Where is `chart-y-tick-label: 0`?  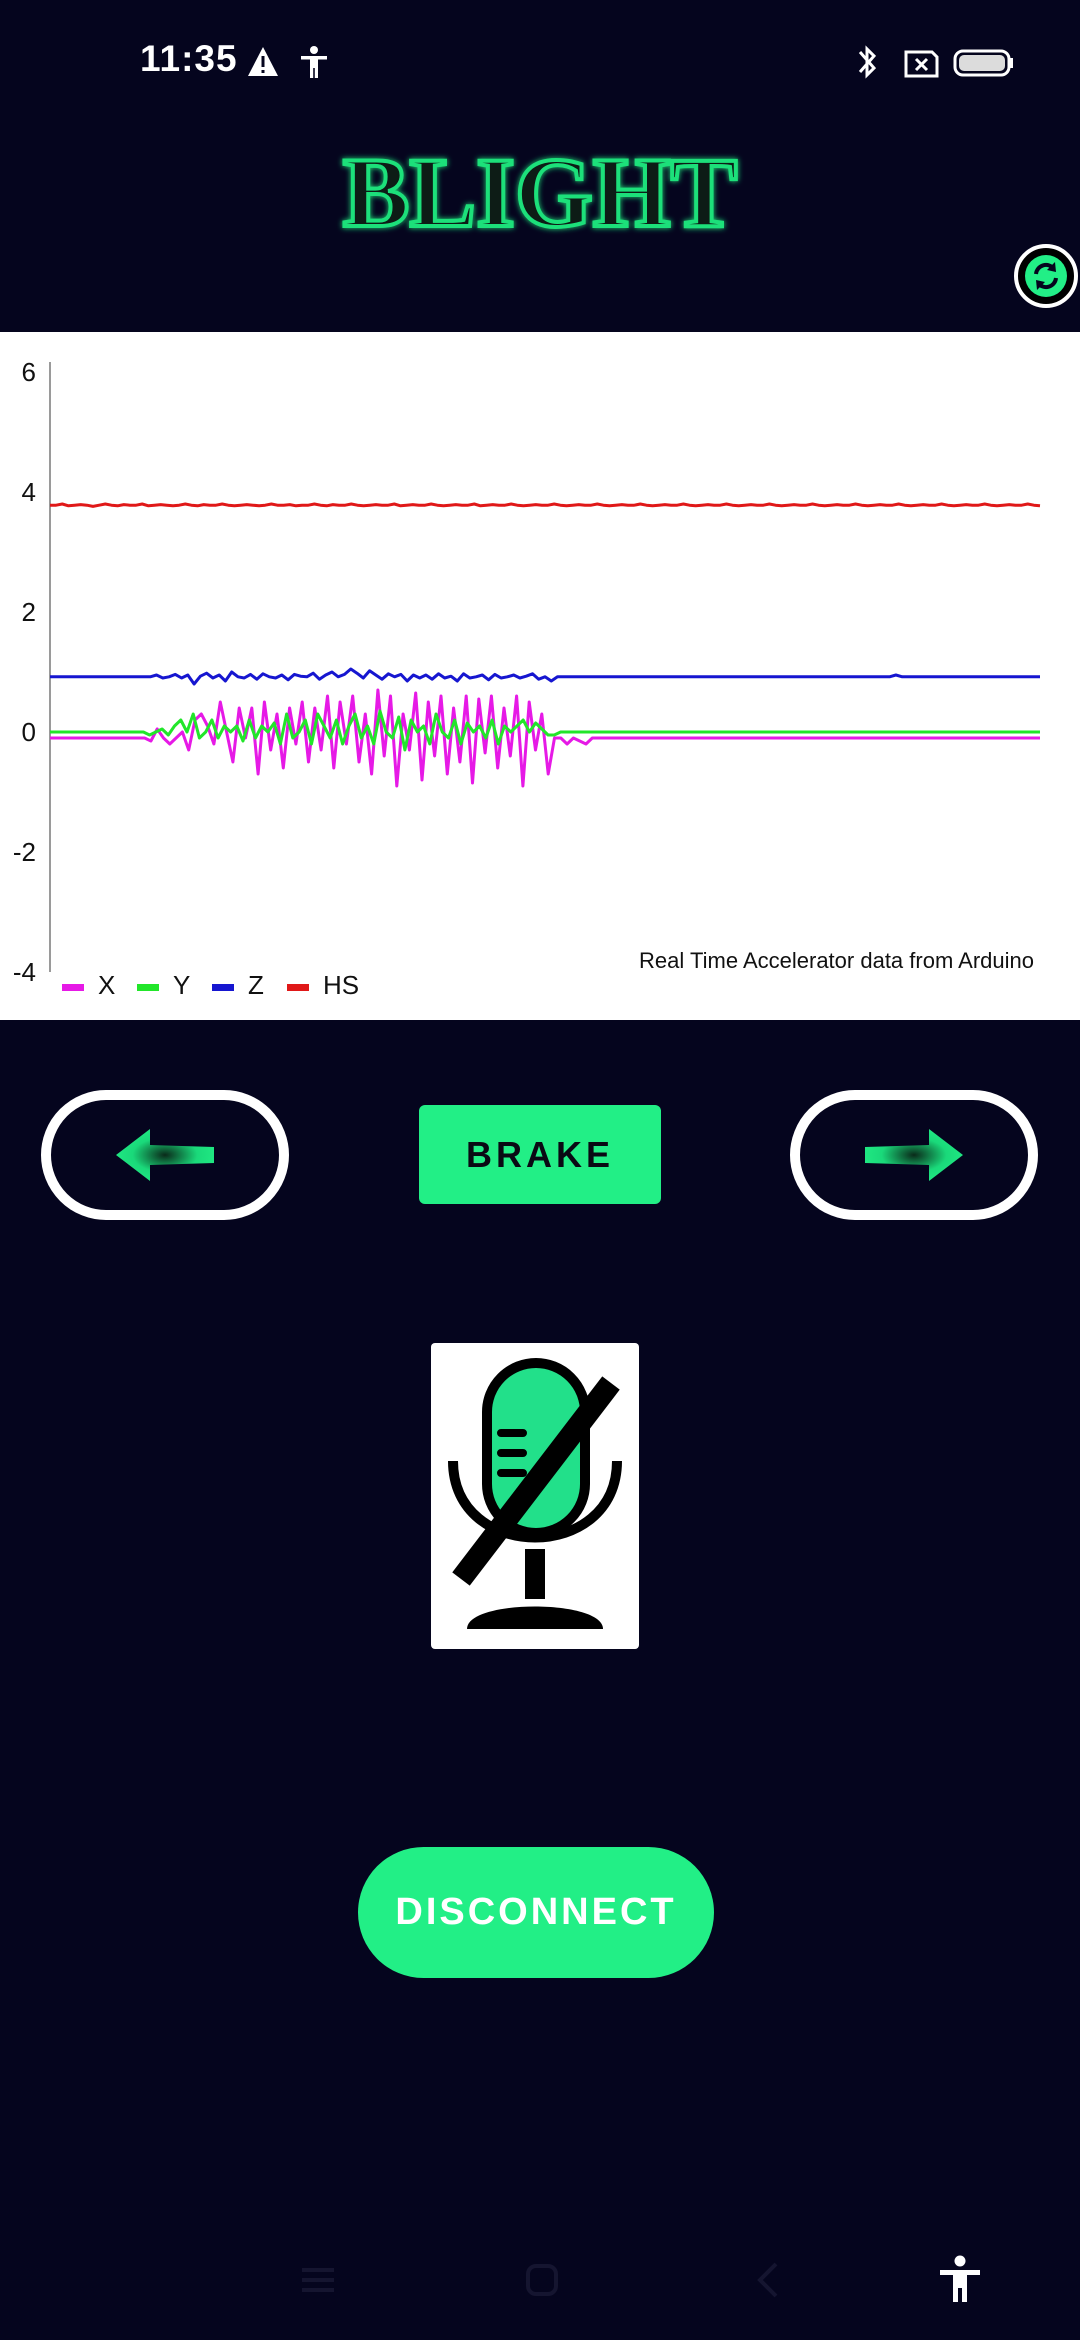
chart-y-tick-label: 0 is located at coordinates (29, 732).